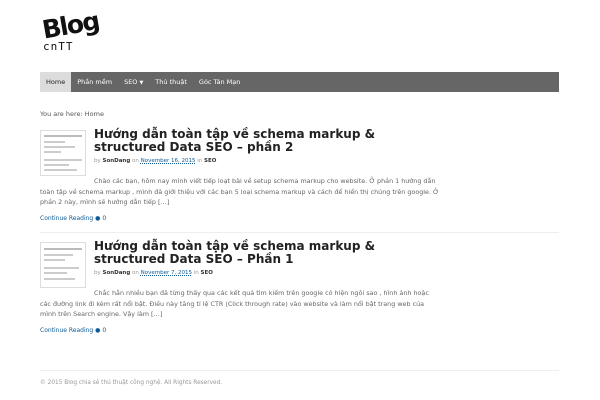 The width and height of the screenshot is (600, 400). Describe the element at coordinates (131, 82) in the screenshot. I see `nav-item-seo-label: SEO` at that location.